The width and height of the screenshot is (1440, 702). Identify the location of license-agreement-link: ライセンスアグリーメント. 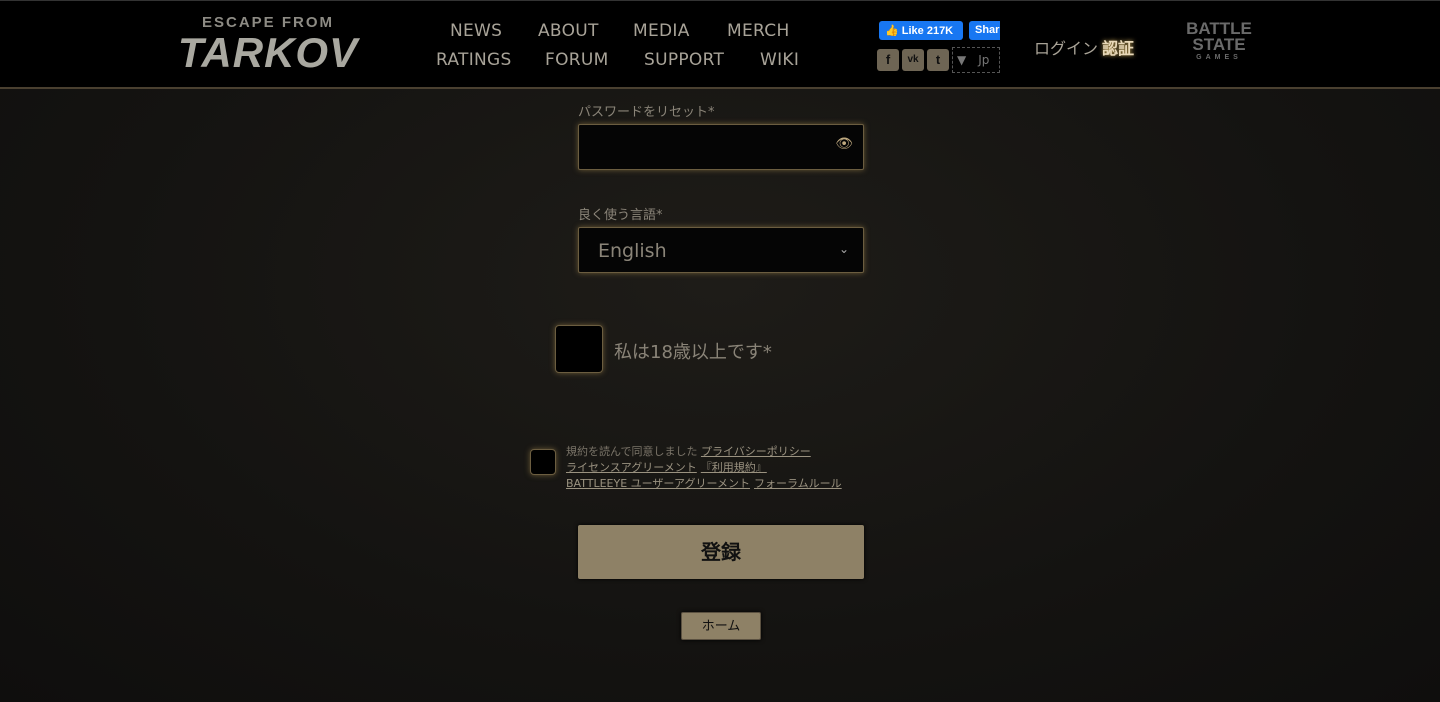
(631, 467).